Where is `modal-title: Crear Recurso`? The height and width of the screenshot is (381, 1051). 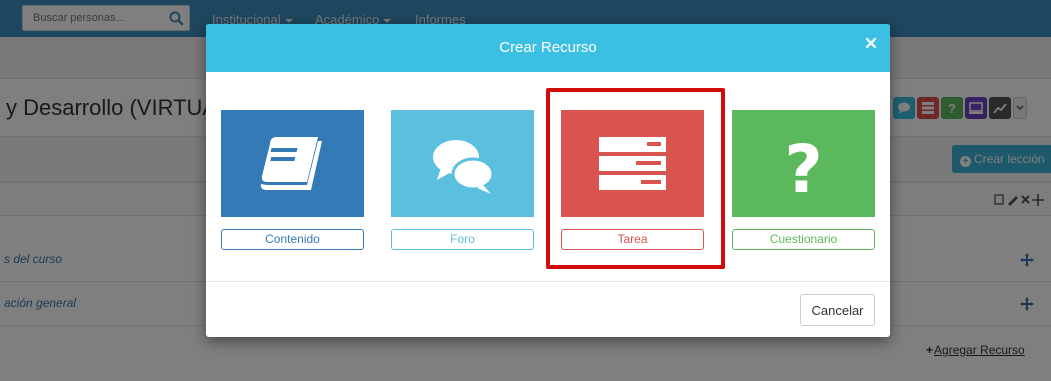 modal-title: Crear Recurso is located at coordinates (548, 47).